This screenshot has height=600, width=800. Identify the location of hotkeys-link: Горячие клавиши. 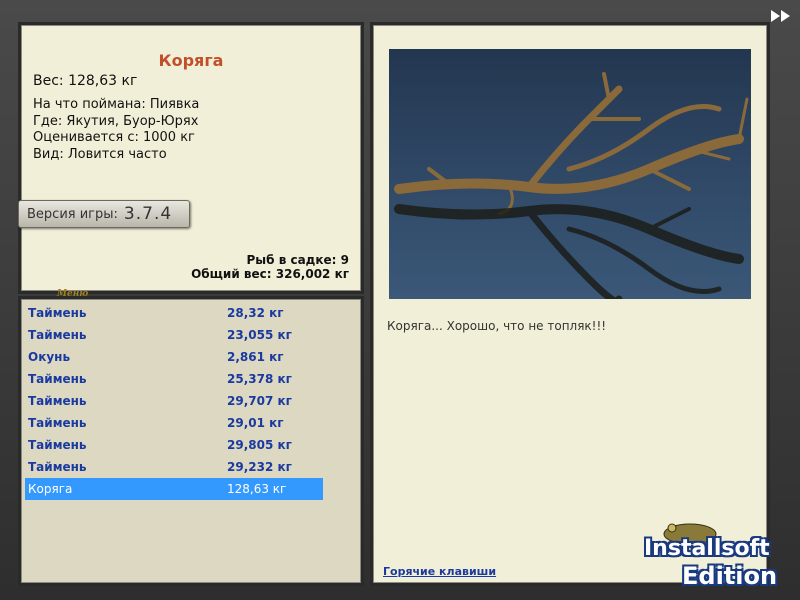
(439, 571).